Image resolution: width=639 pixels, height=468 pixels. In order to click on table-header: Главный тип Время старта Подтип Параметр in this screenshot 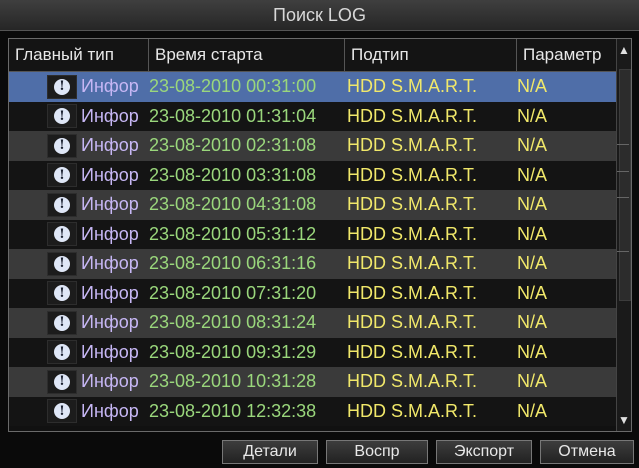, I will do `click(314, 55)`.